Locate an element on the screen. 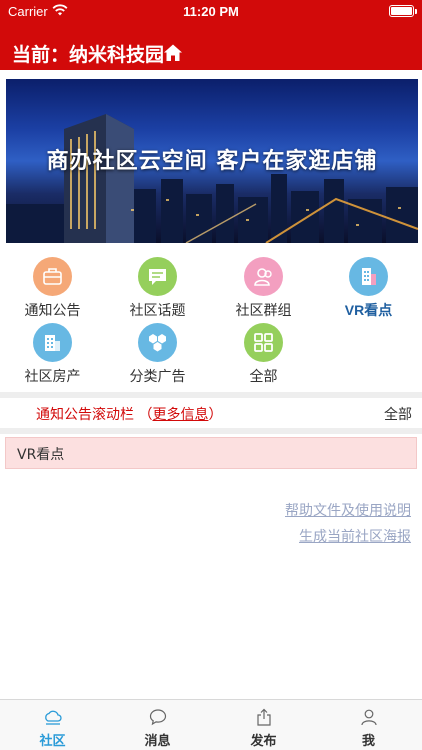 The image size is (422, 750). ads-icon is located at coordinates (157, 342).